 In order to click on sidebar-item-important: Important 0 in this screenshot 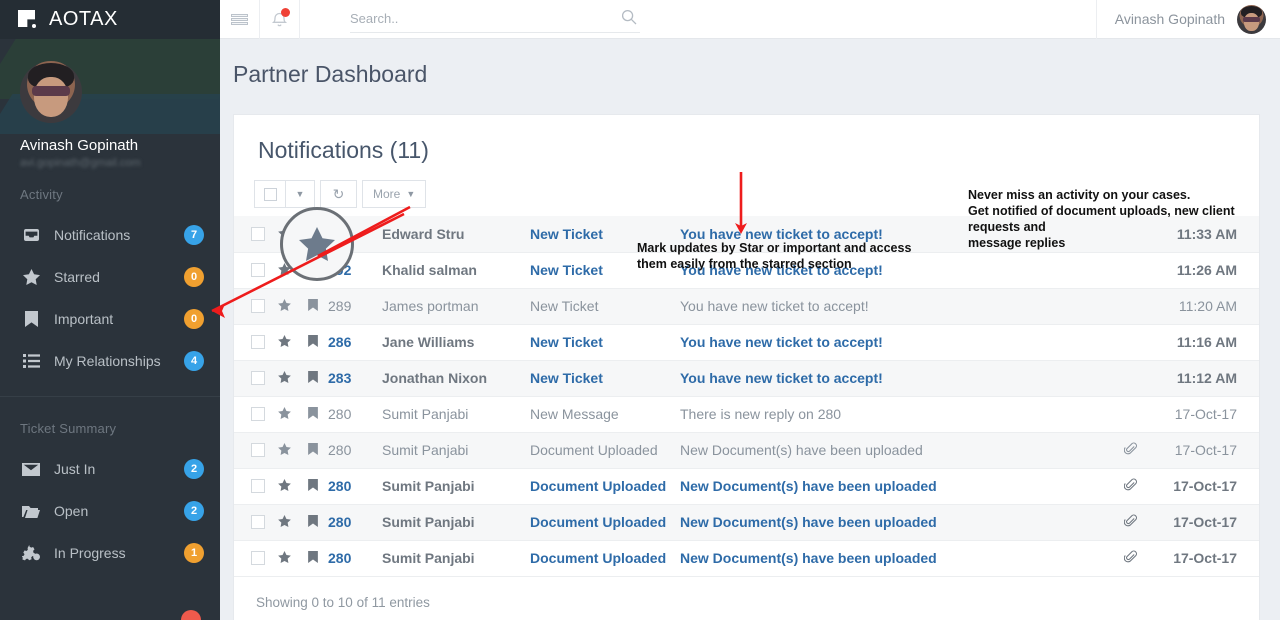, I will do `click(110, 319)`.